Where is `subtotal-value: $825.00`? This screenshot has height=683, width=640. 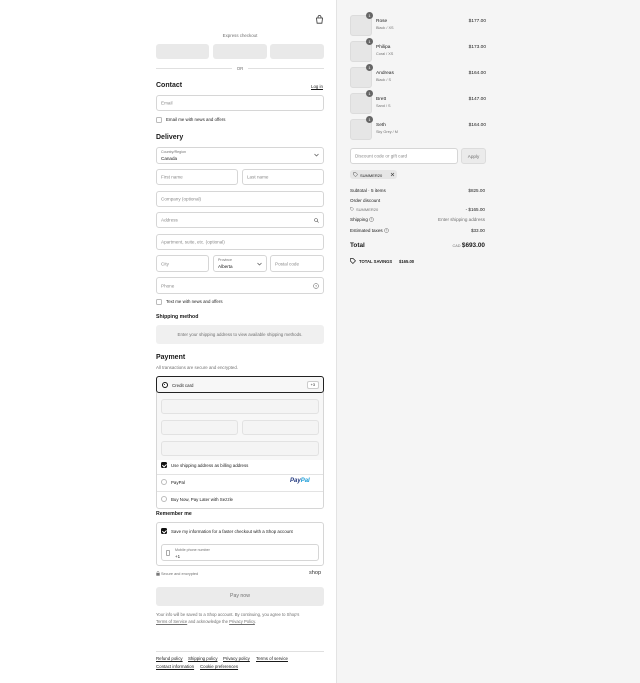
subtotal-value: $825.00 is located at coordinates (476, 190).